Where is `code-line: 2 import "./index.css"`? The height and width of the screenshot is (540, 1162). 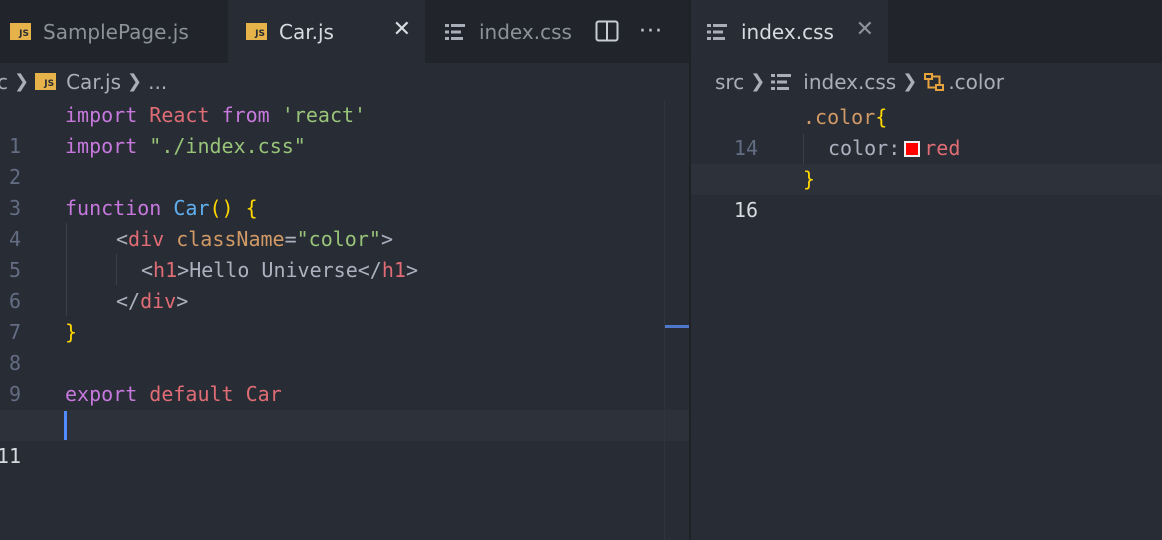
code-line: 2 import "./index.css" is located at coordinates (157, 161).